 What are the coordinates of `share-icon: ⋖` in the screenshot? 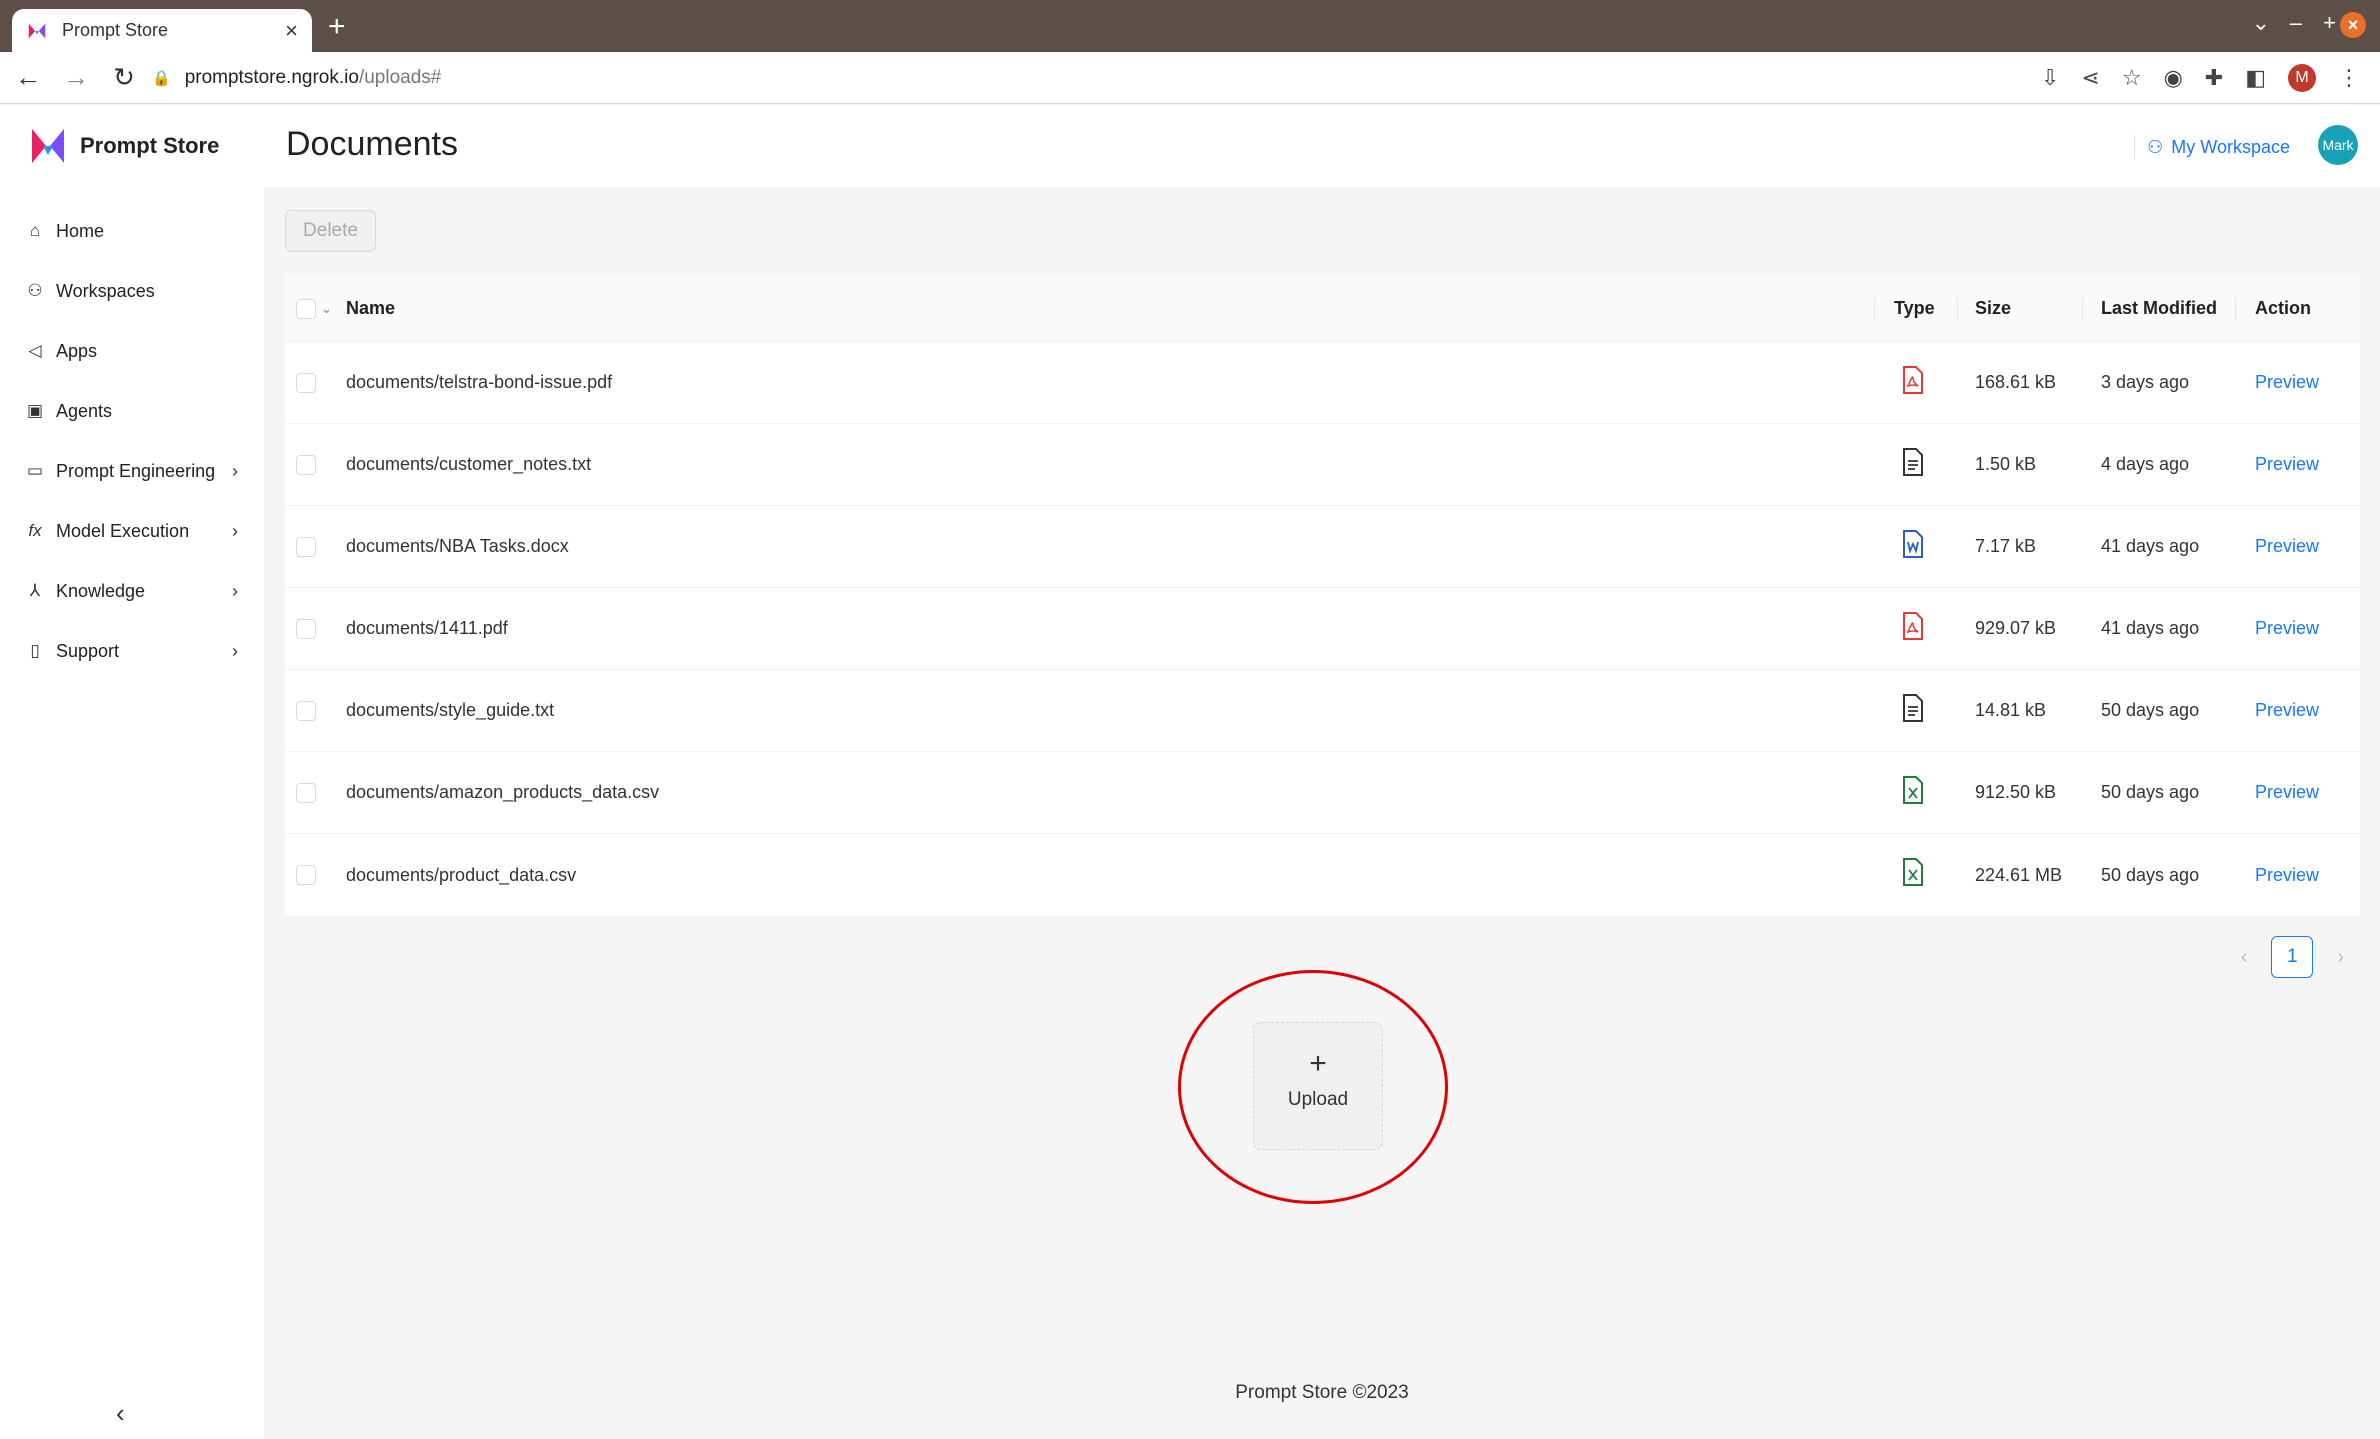 It's located at (2090, 78).